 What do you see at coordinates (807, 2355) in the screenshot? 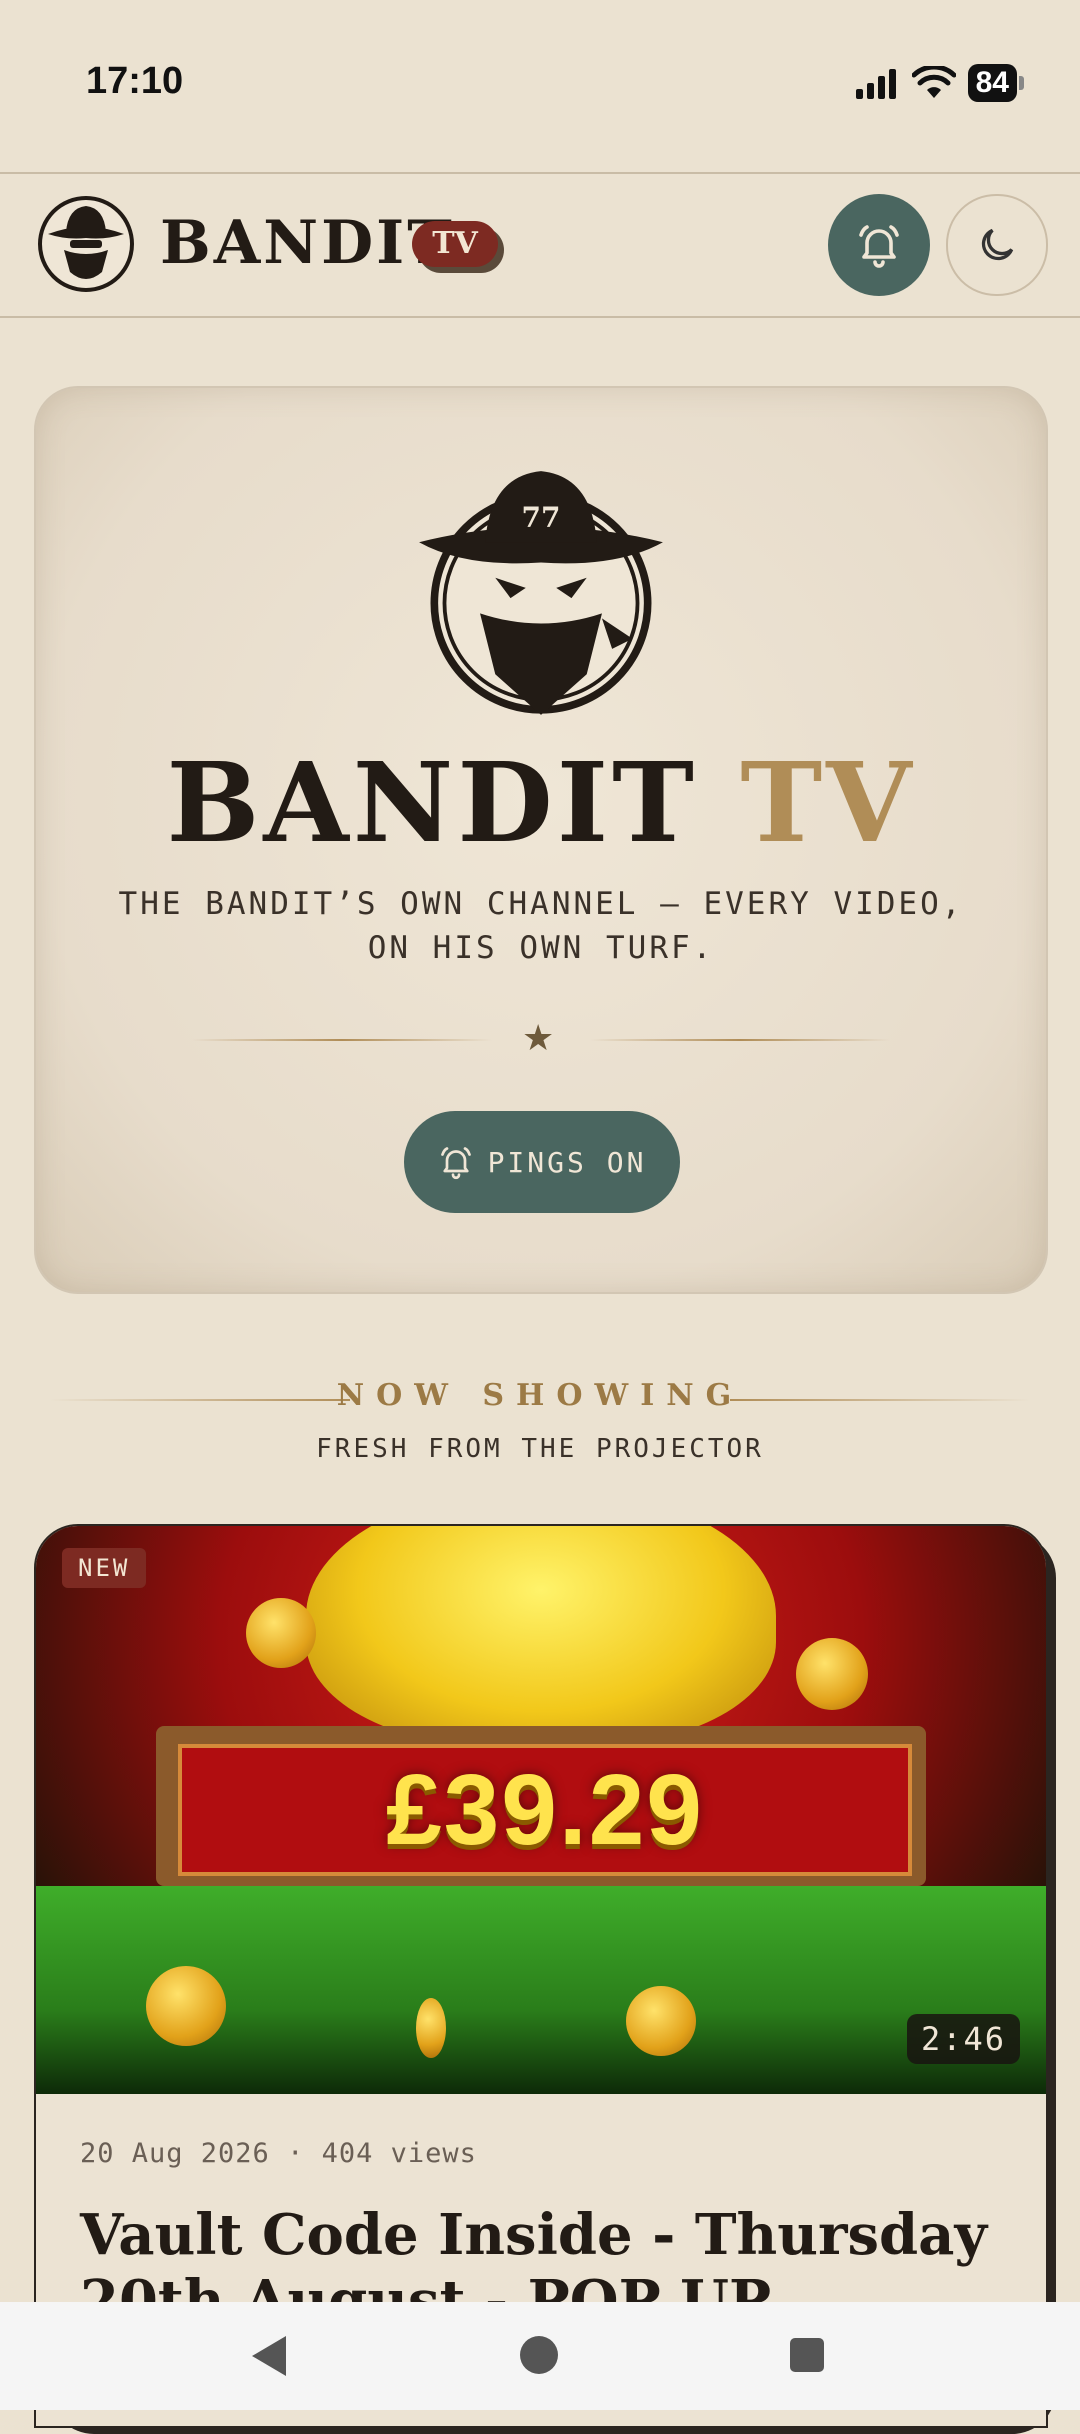
I see `recents-icon` at bounding box center [807, 2355].